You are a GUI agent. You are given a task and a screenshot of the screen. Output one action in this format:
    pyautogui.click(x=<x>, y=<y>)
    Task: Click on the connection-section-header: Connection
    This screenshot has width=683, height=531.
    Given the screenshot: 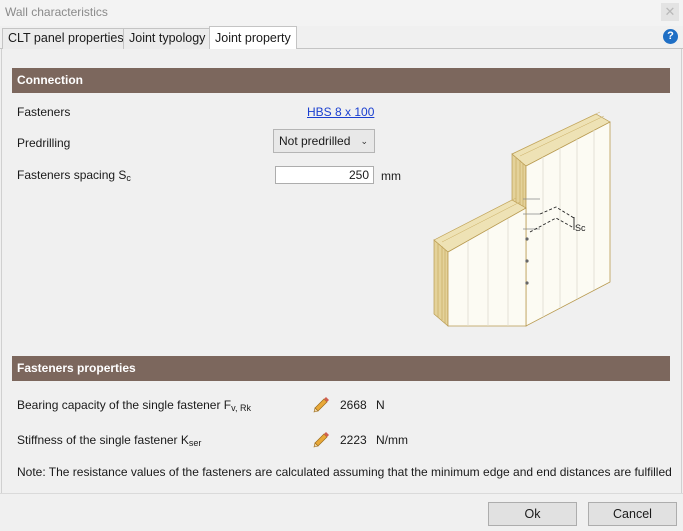 What is the action you would take?
    pyautogui.click(x=341, y=80)
    